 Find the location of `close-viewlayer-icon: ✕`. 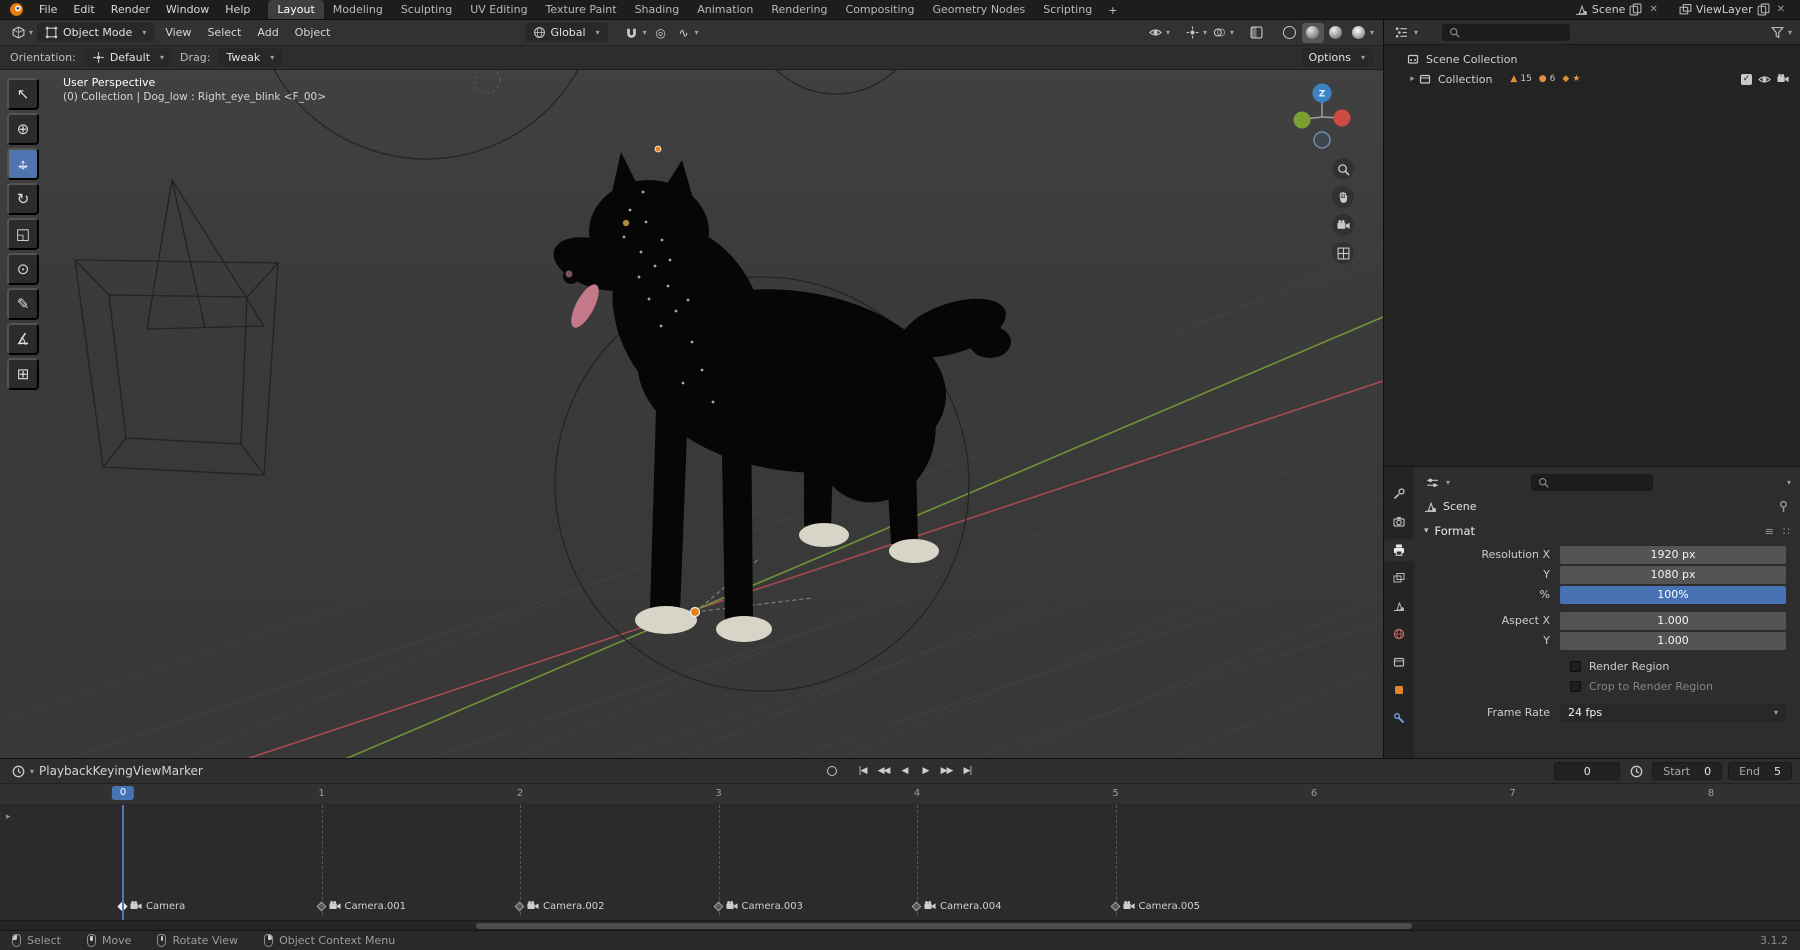

close-viewlayer-icon: ✕ is located at coordinates (1781, 9).